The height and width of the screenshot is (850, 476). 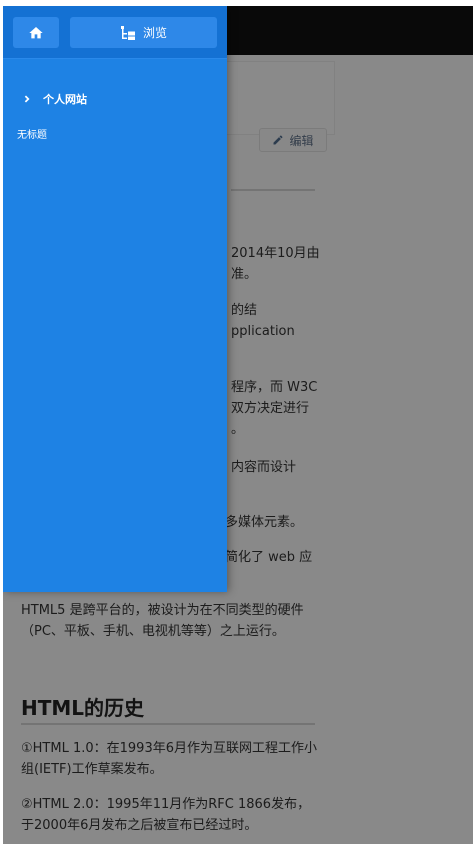 What do you see at coordinates (32, 133) in the screenshot?
I see `page-link-untitled: 无标题` at bounding box center [32, 133].